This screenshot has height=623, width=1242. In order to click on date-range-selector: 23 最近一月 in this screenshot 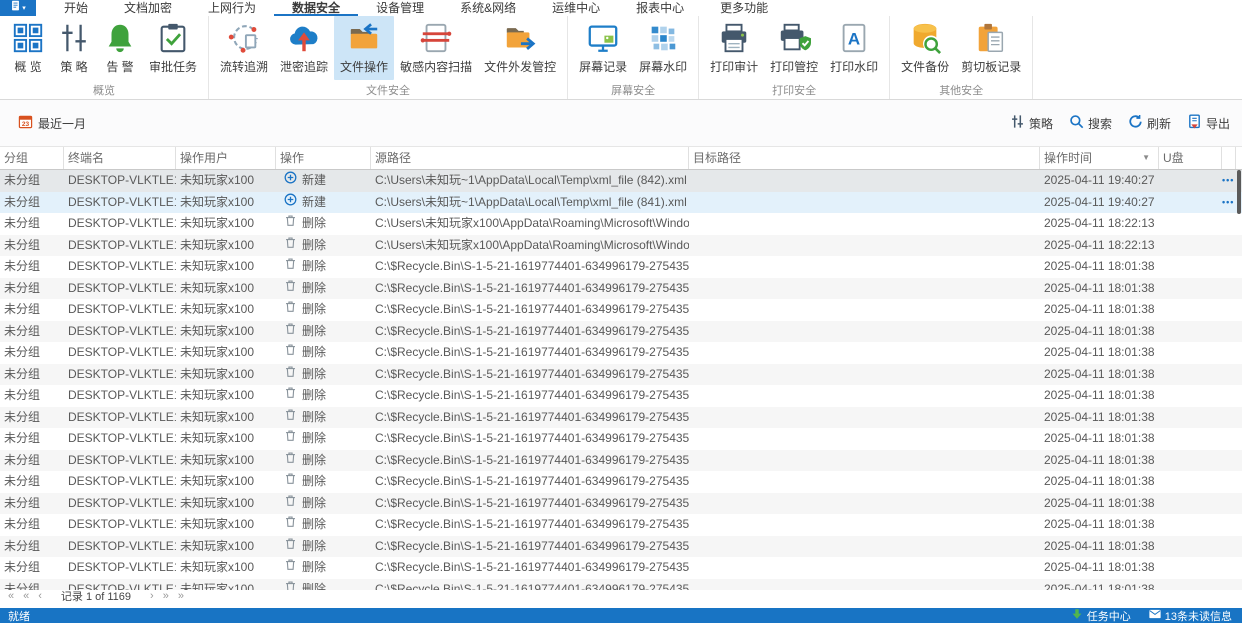, I will do `click(52, 123)`.